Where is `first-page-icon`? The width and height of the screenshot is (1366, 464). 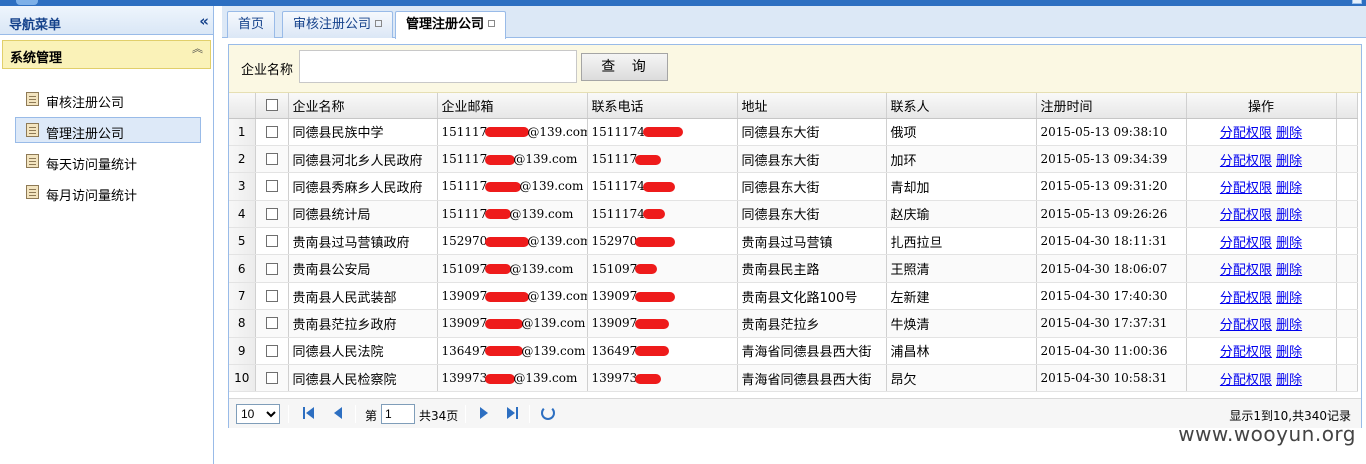 first-page-icon is located at coordinates (309, 413).